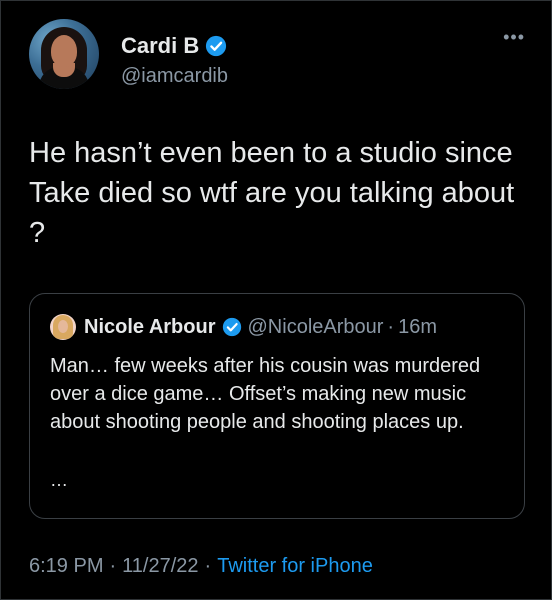 The width and height of the screenshot is (552, 600). I want to click on author-avatar, so click(64, 54).